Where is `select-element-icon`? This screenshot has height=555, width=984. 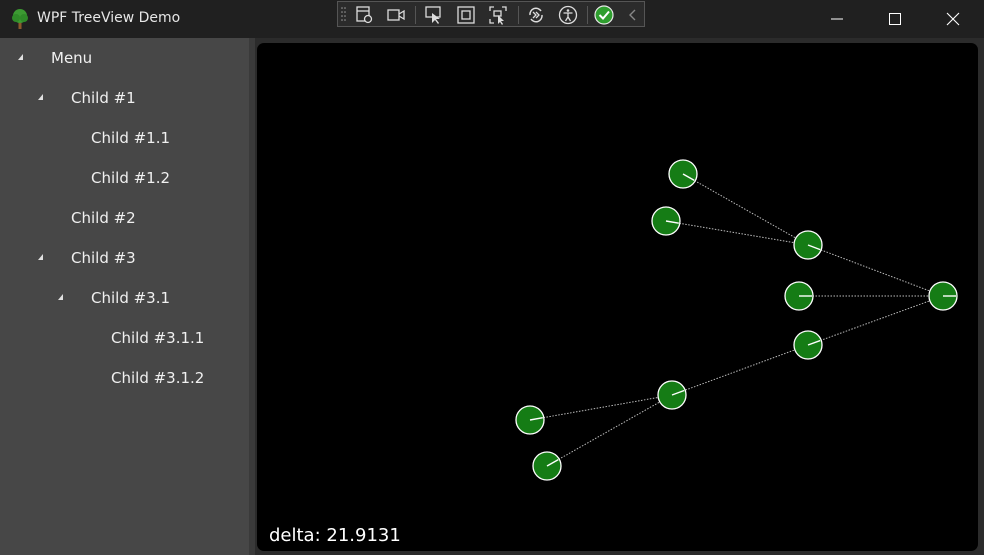
select-element-icon is located at coordinates (434, 15).